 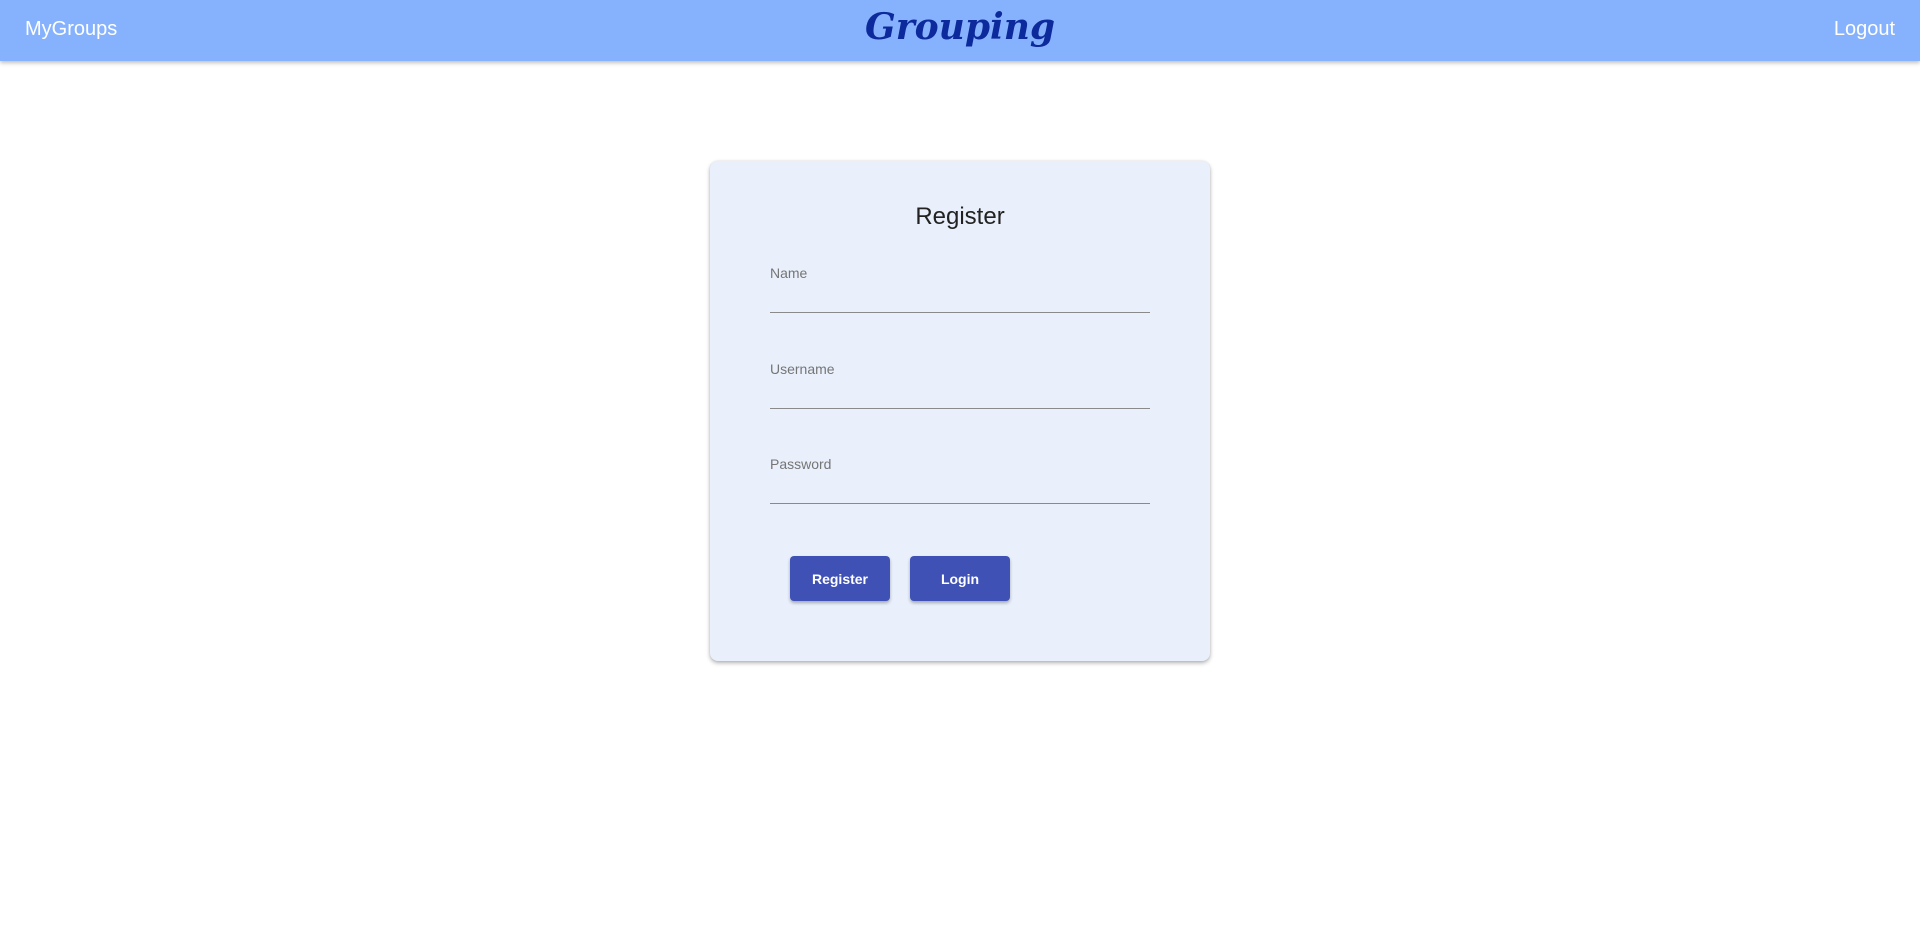 What do you see at coordinates (1864, 29) in the screenshot?
I see `logout-link: Logout` at bounding box center [1864, 29].